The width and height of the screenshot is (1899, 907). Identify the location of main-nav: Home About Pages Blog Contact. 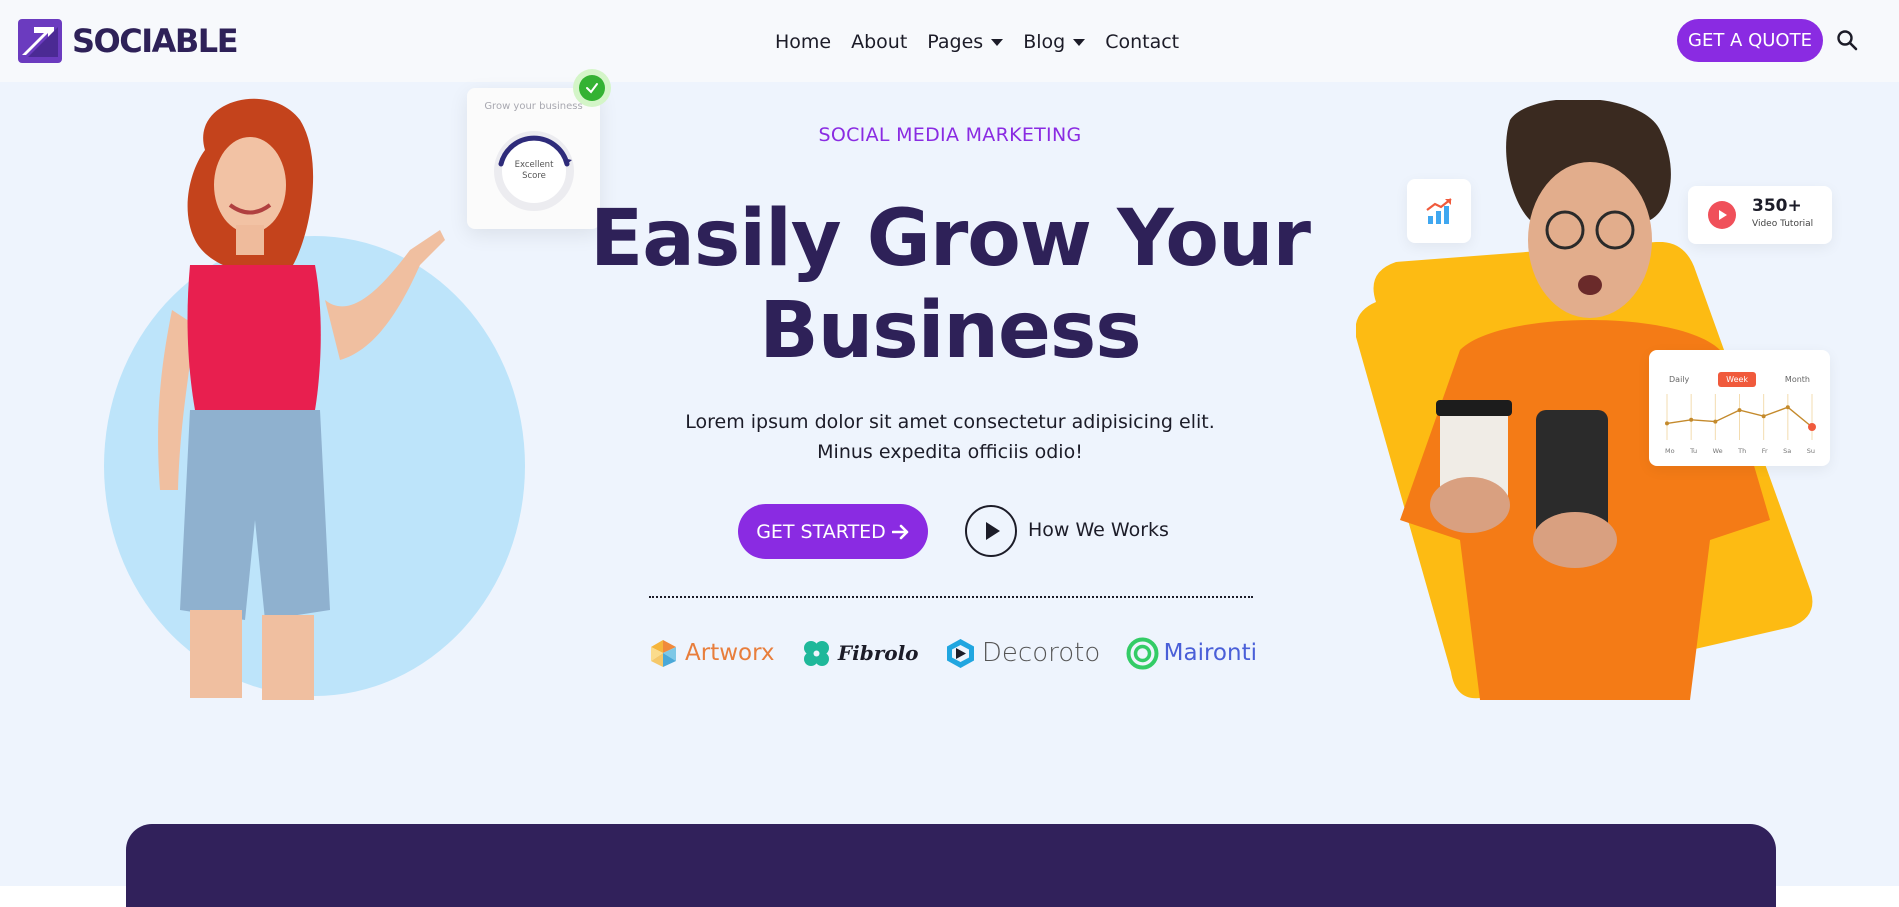
(977, 42).